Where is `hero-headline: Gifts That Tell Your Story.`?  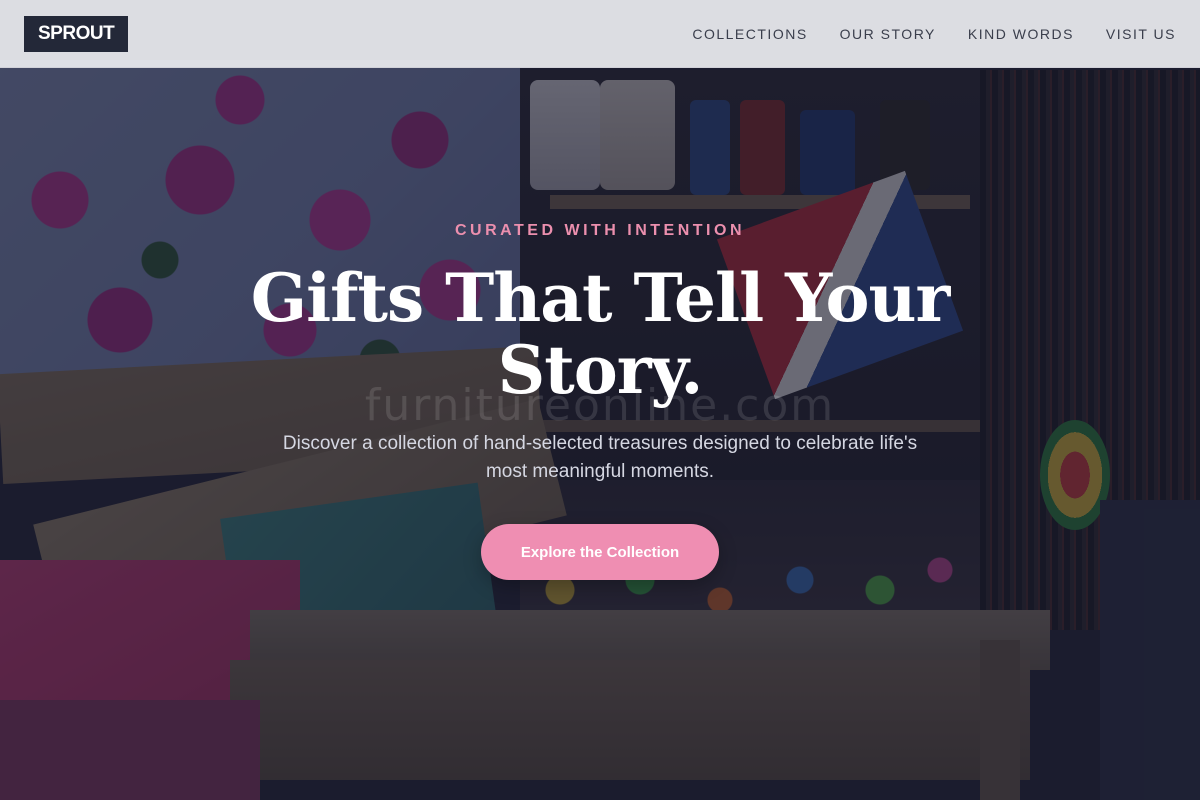 hero-headline: Gifts That Tell Your Story. is located at coordinates (600, 334).